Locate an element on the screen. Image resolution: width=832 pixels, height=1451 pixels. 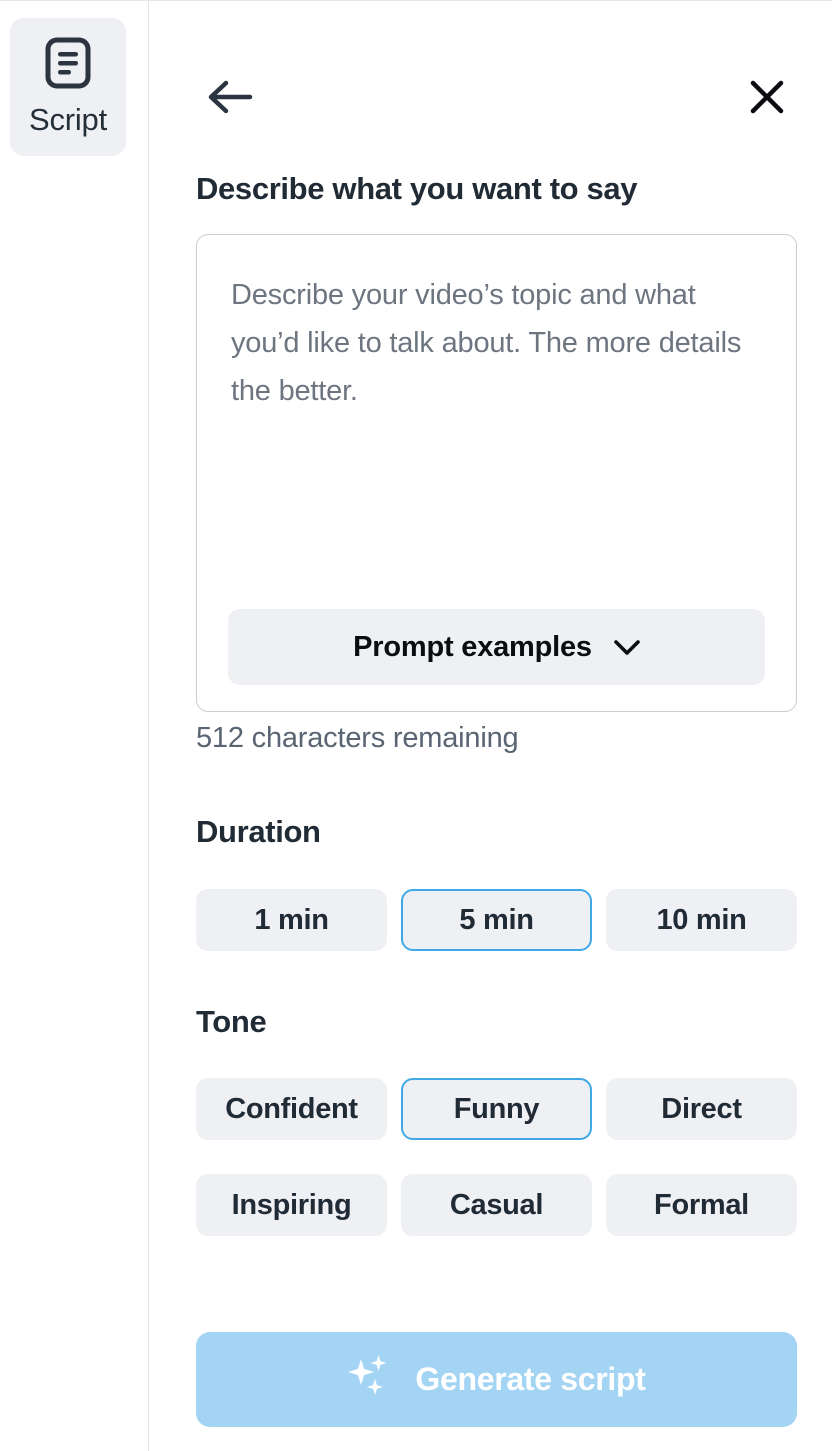
tone-options-row-1: Confident Funny Direct is located at coordinates (496, 1109).